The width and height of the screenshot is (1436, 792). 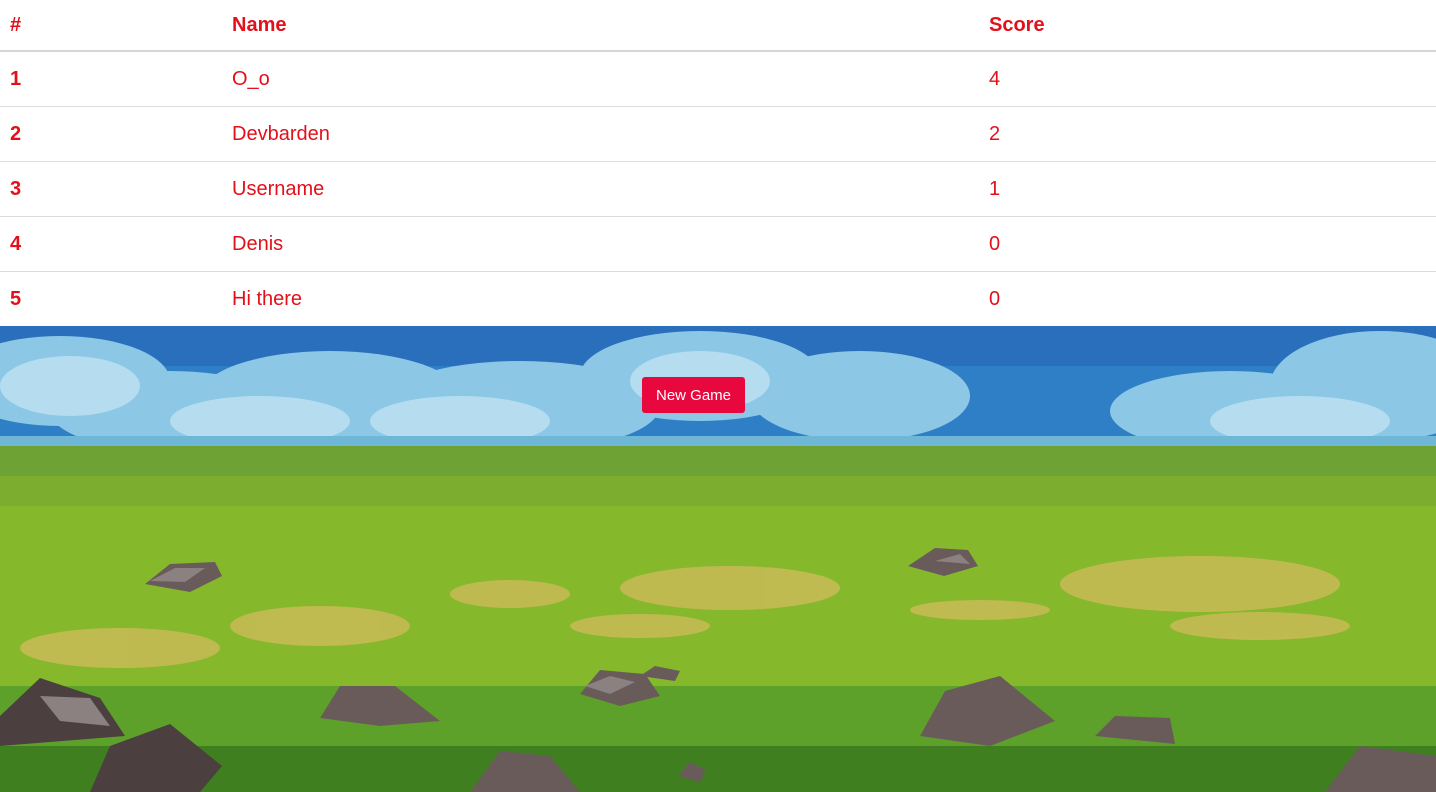 I want to click on table-row: 5 Hi there 0, so click(x=718, y=299).